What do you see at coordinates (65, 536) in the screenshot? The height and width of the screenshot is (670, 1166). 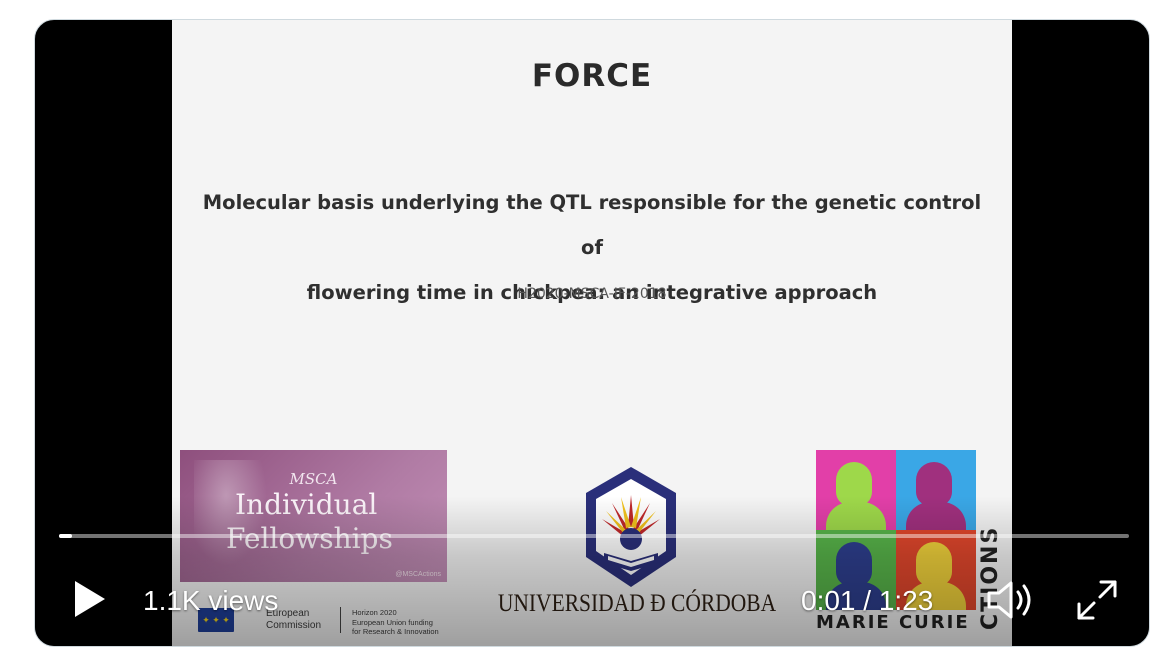 I see `progress-fill` at bounding box center [65, 536].